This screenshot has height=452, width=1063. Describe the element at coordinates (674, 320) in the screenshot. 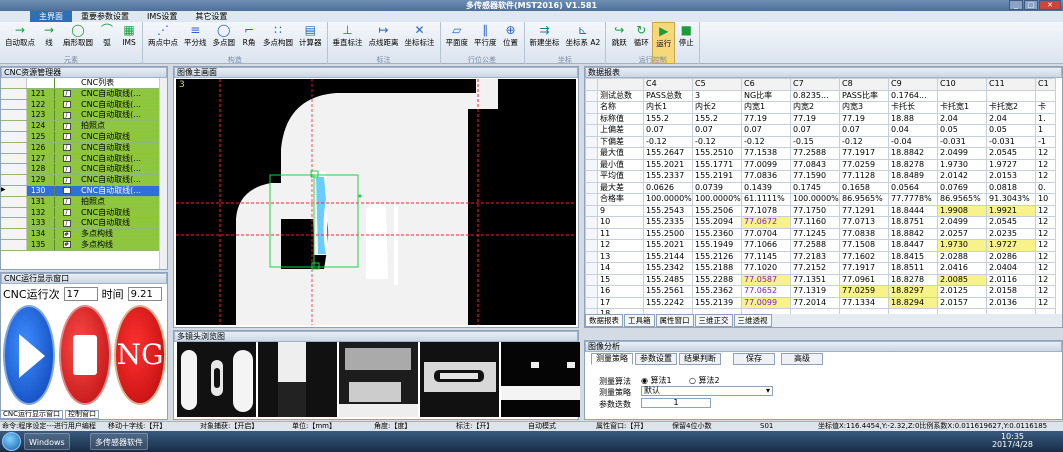

I see `report-tab-2: 属性窗口` at that location.